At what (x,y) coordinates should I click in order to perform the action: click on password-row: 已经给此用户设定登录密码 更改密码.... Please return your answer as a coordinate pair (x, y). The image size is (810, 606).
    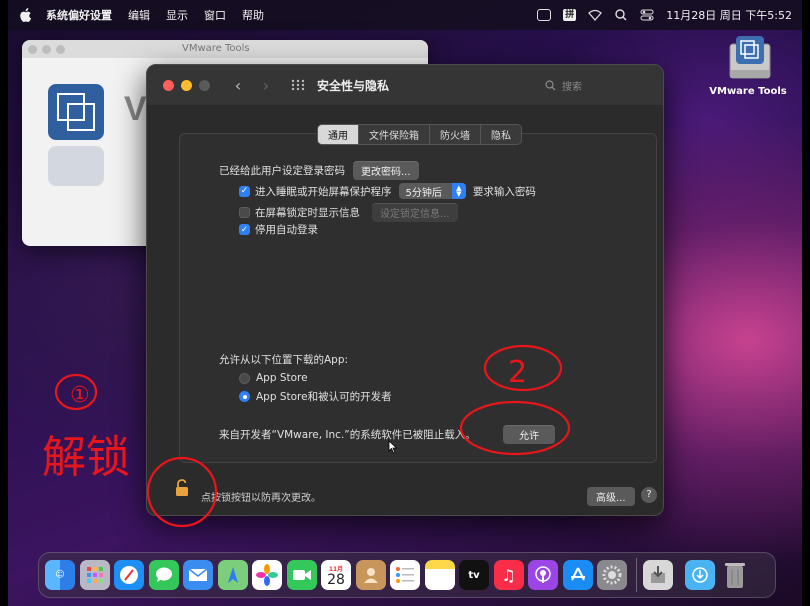
    Looking at the image, I should click on (319, 170).